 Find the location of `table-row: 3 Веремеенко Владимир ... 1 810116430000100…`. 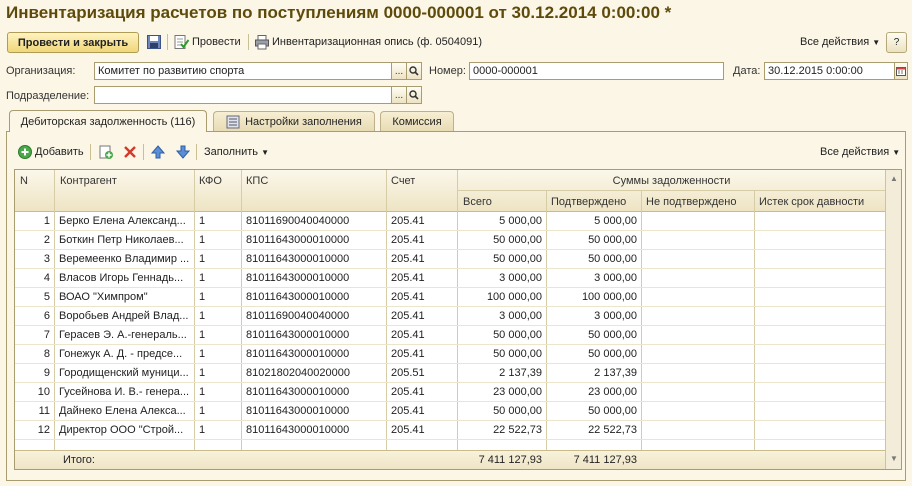

table-row: 3 Веремеенко Владимир ... 1 810116430000100… is located at coordinates (450, 259).